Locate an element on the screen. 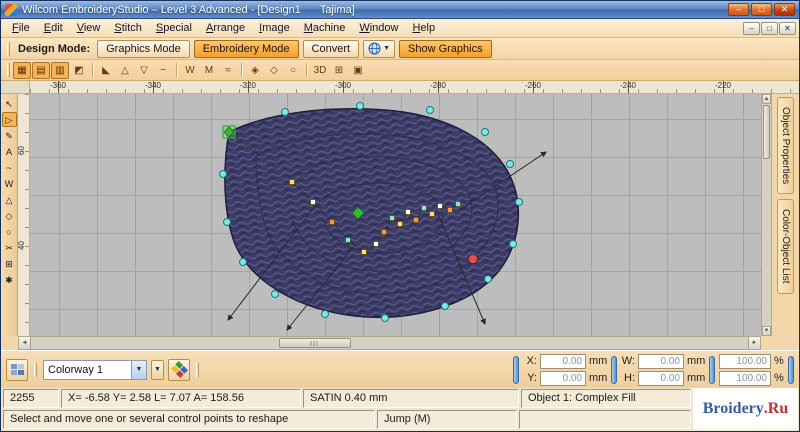  height-field: 0.00 is located at coordinates (661, 378).